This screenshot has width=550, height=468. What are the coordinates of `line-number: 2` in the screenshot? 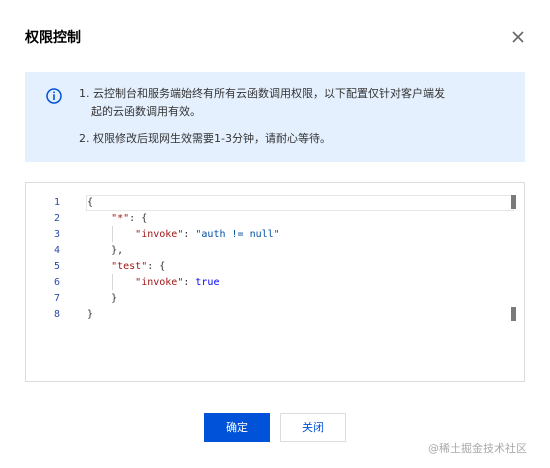 It's located at (56, 218).